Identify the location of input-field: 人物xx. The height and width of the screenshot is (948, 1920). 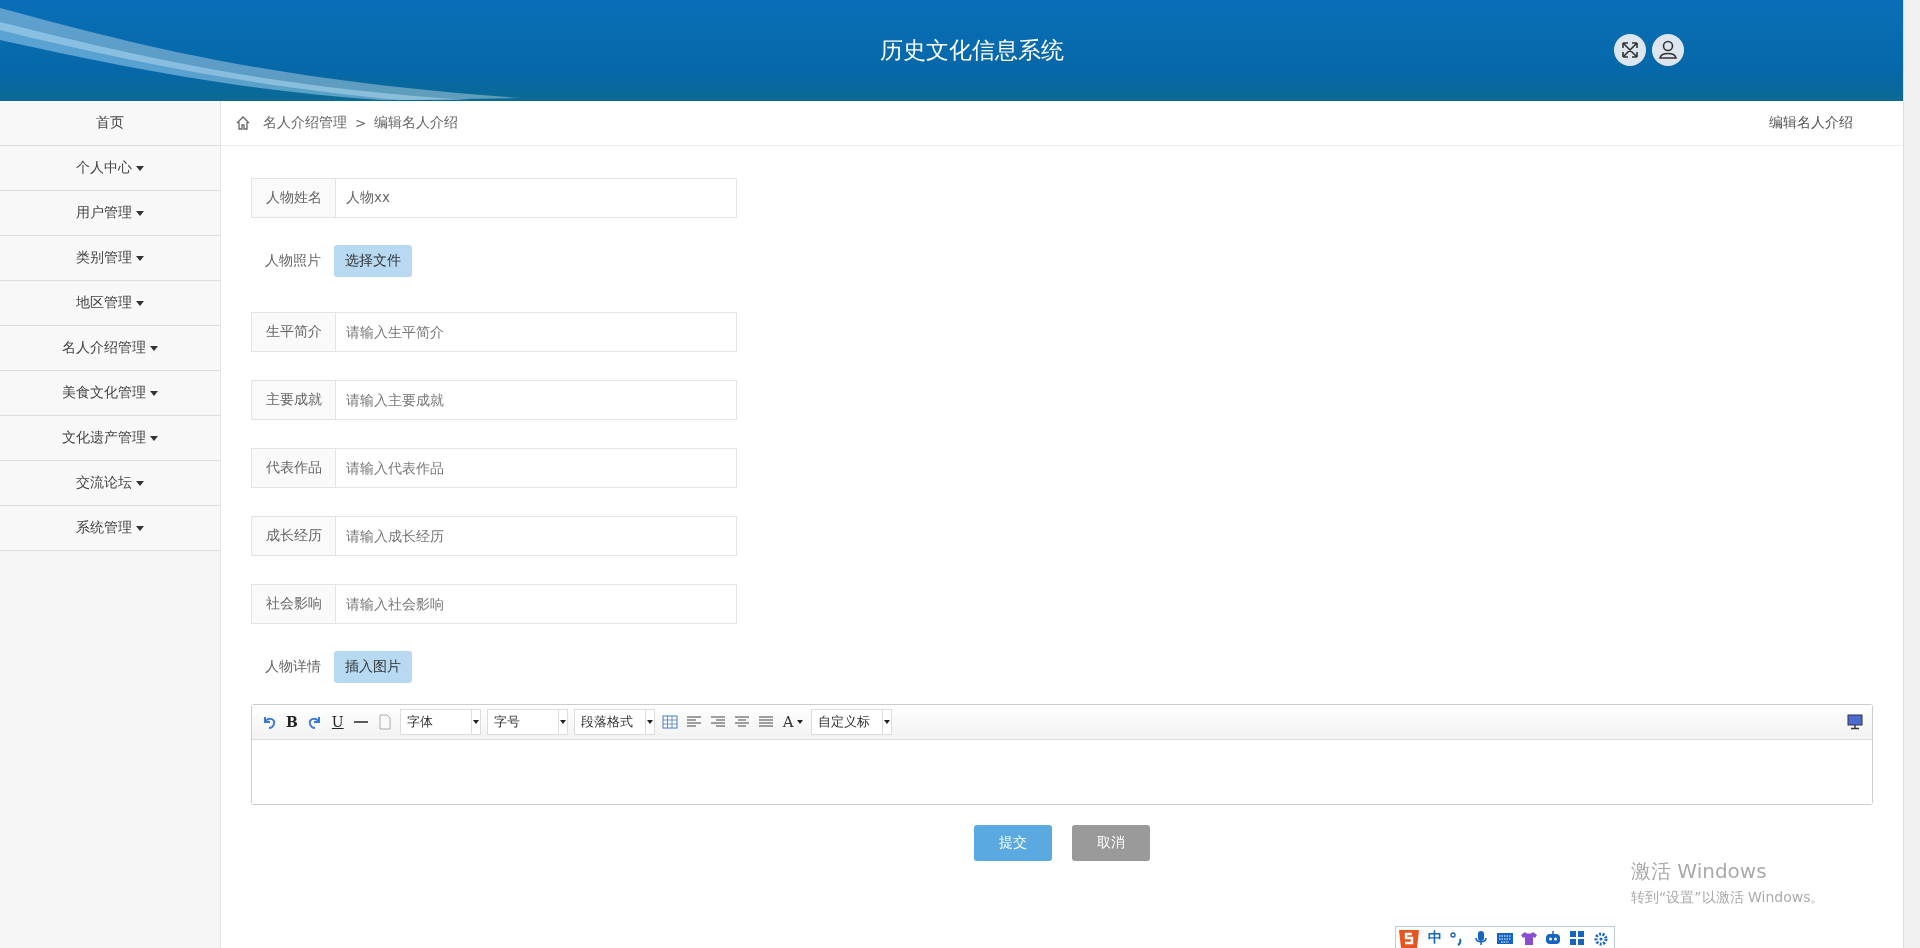
(536, 198).